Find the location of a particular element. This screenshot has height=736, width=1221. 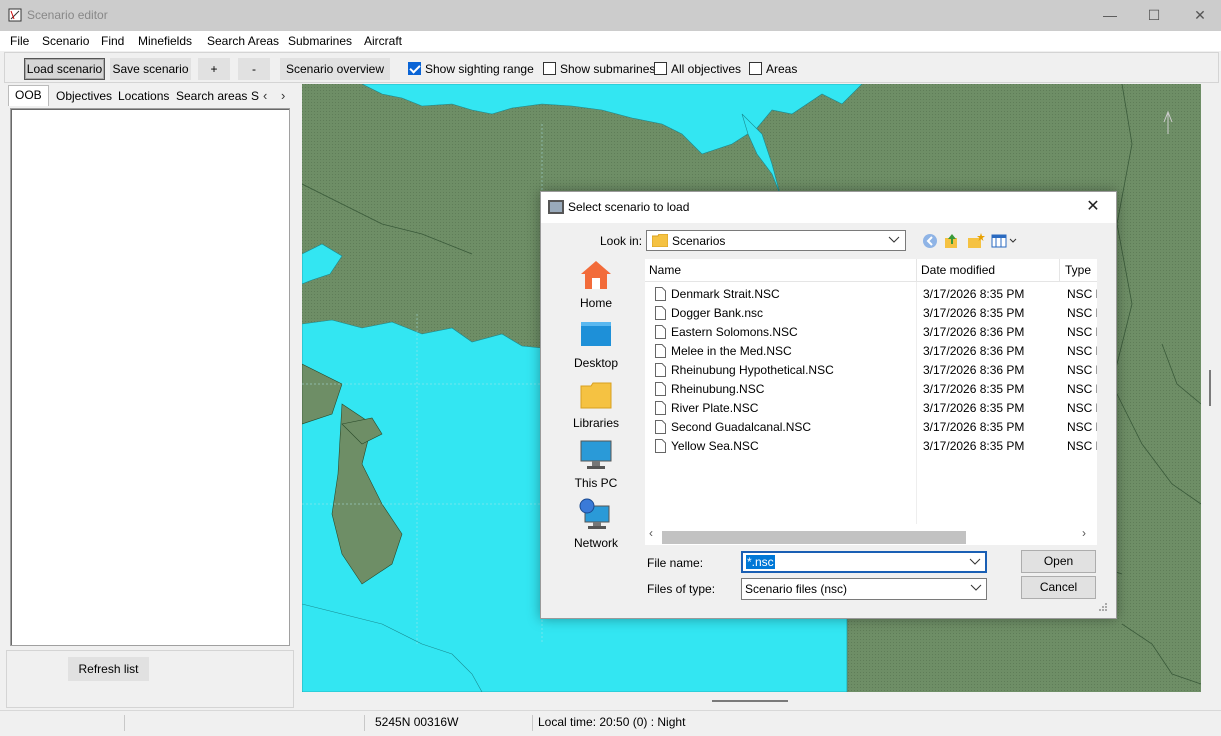

column-type: Type is located at coordinates (1078, 270).